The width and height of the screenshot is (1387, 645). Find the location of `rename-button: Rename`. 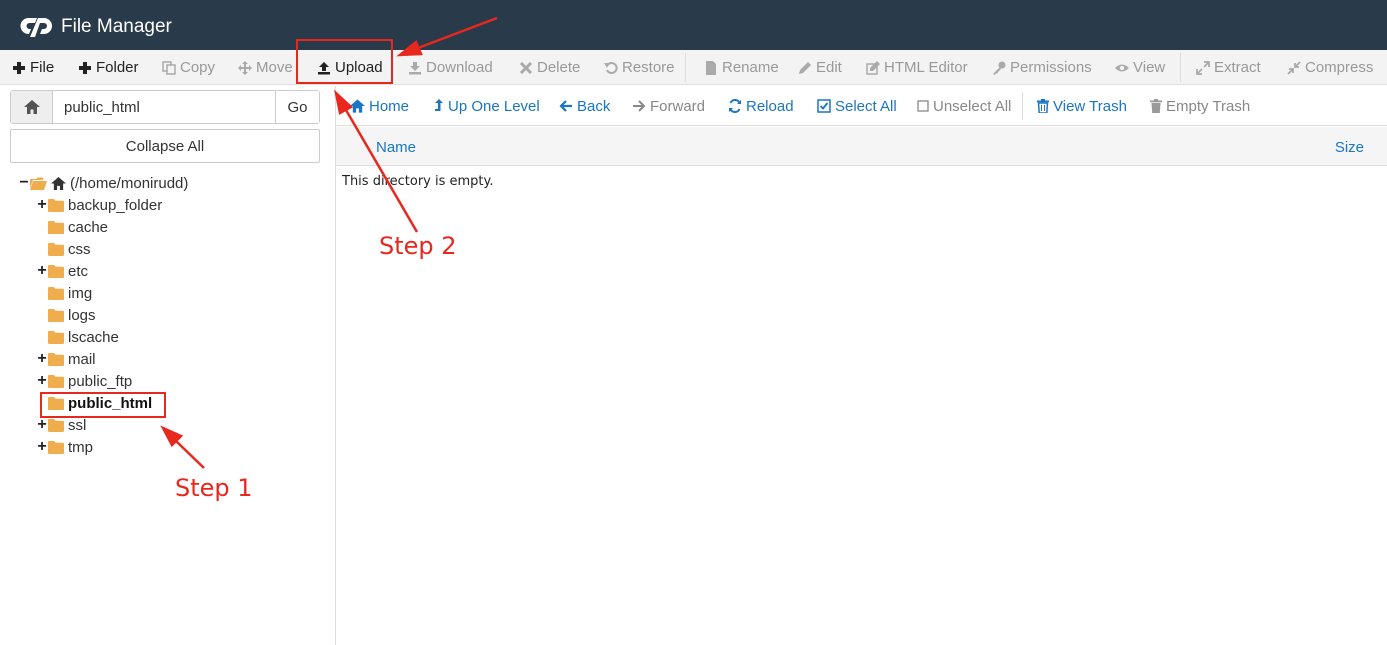

rename-button: Rename is located at coordinates (741, 67).